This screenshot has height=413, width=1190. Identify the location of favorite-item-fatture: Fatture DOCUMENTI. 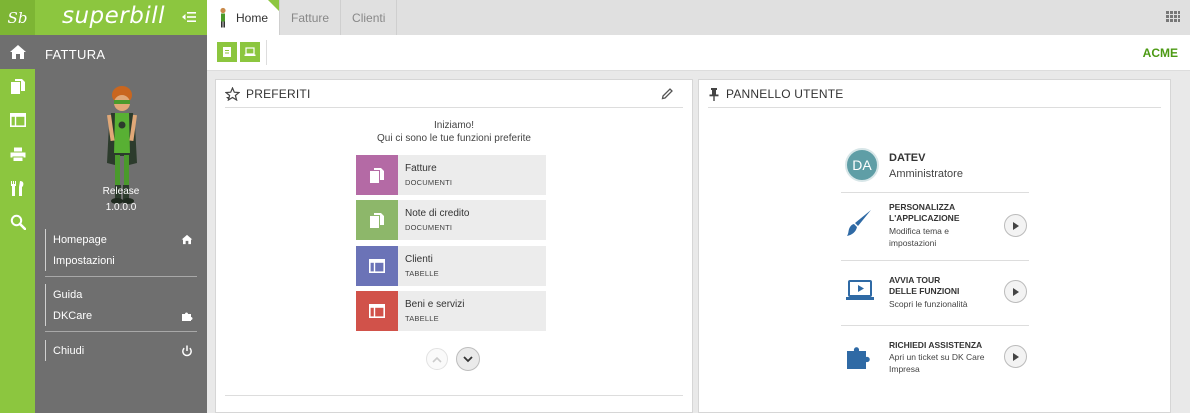
(451, 175).